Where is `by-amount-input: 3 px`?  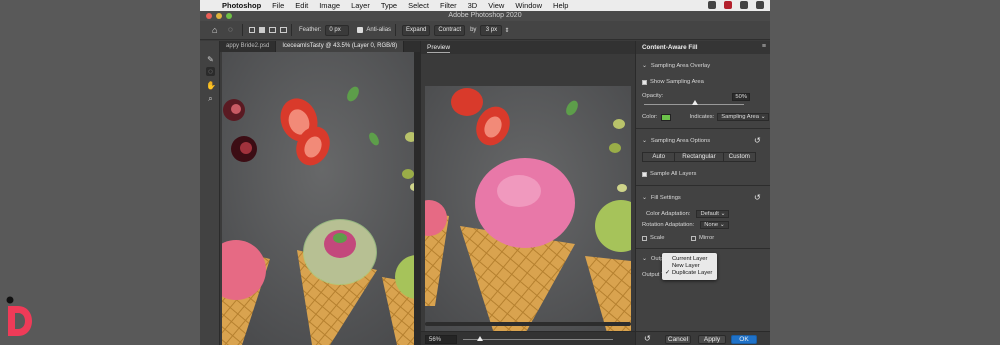
by-amount-input: 3 px is located at coordinates (491, 30).